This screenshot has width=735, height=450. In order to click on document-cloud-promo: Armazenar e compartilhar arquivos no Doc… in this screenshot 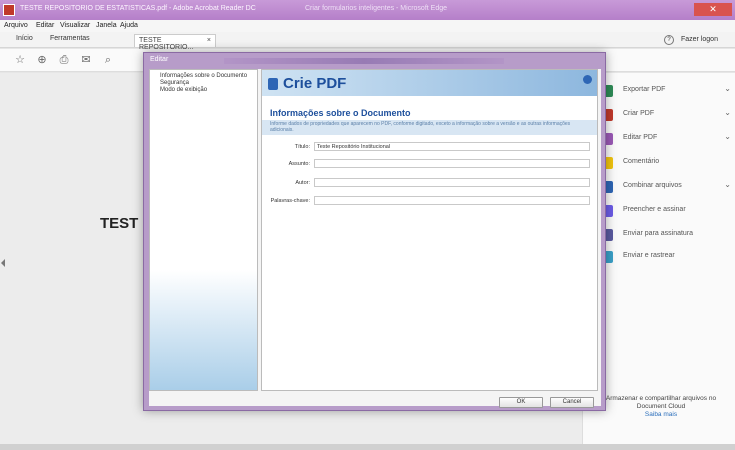, I will do `click(661, 407)`.